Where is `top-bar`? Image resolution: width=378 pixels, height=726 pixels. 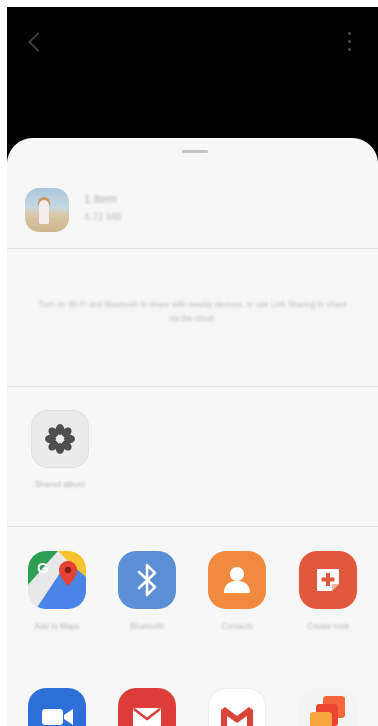
top-bar is located at coordinates (192, 42).